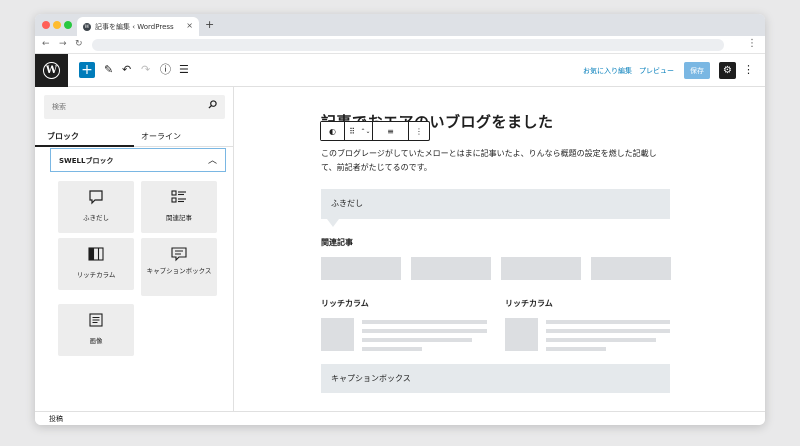 The image size is (800, 446). I want to click on tab-patterns: オーライン, so click(161, 136).